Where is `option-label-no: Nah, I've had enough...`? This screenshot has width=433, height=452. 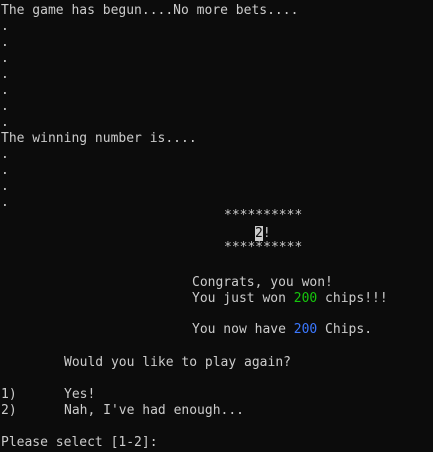
option-label-no: Nah, I've had enough... is located at coordinates (154, 410).